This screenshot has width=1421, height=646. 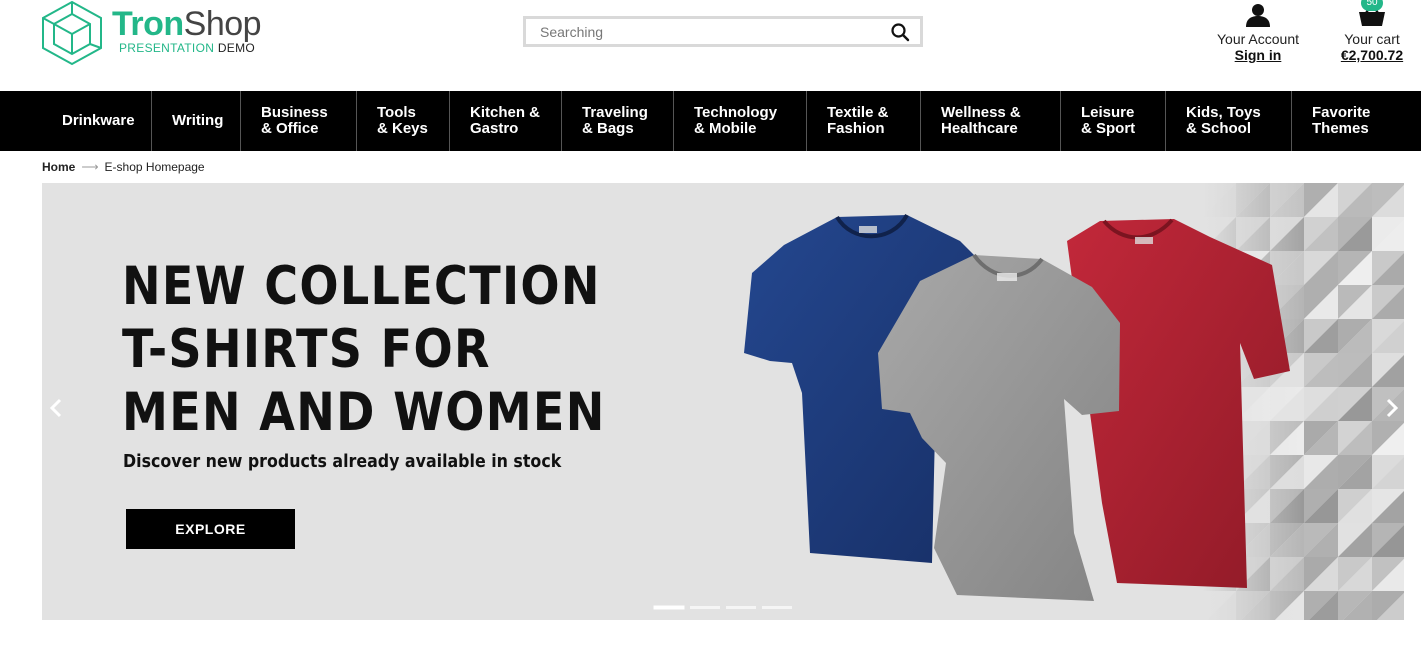 I want to click on cart-count-badge: 50, so click(x=1372, y=5).